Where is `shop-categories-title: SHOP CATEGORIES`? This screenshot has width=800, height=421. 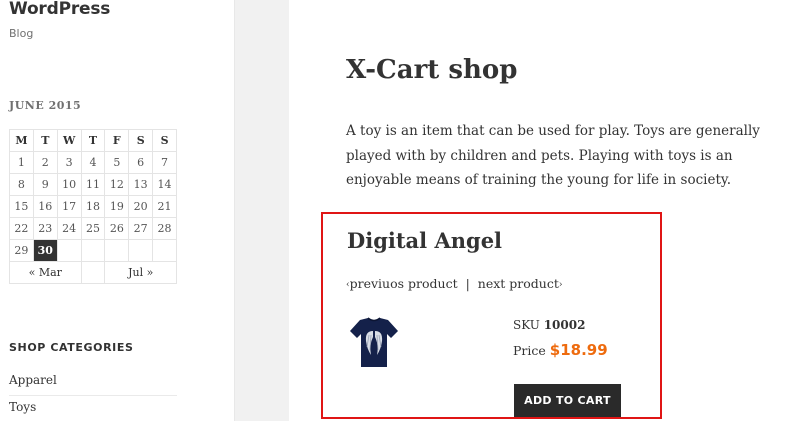 shop-categories-title: SHOP CATEGORIES is located at coordinates (71, 347).